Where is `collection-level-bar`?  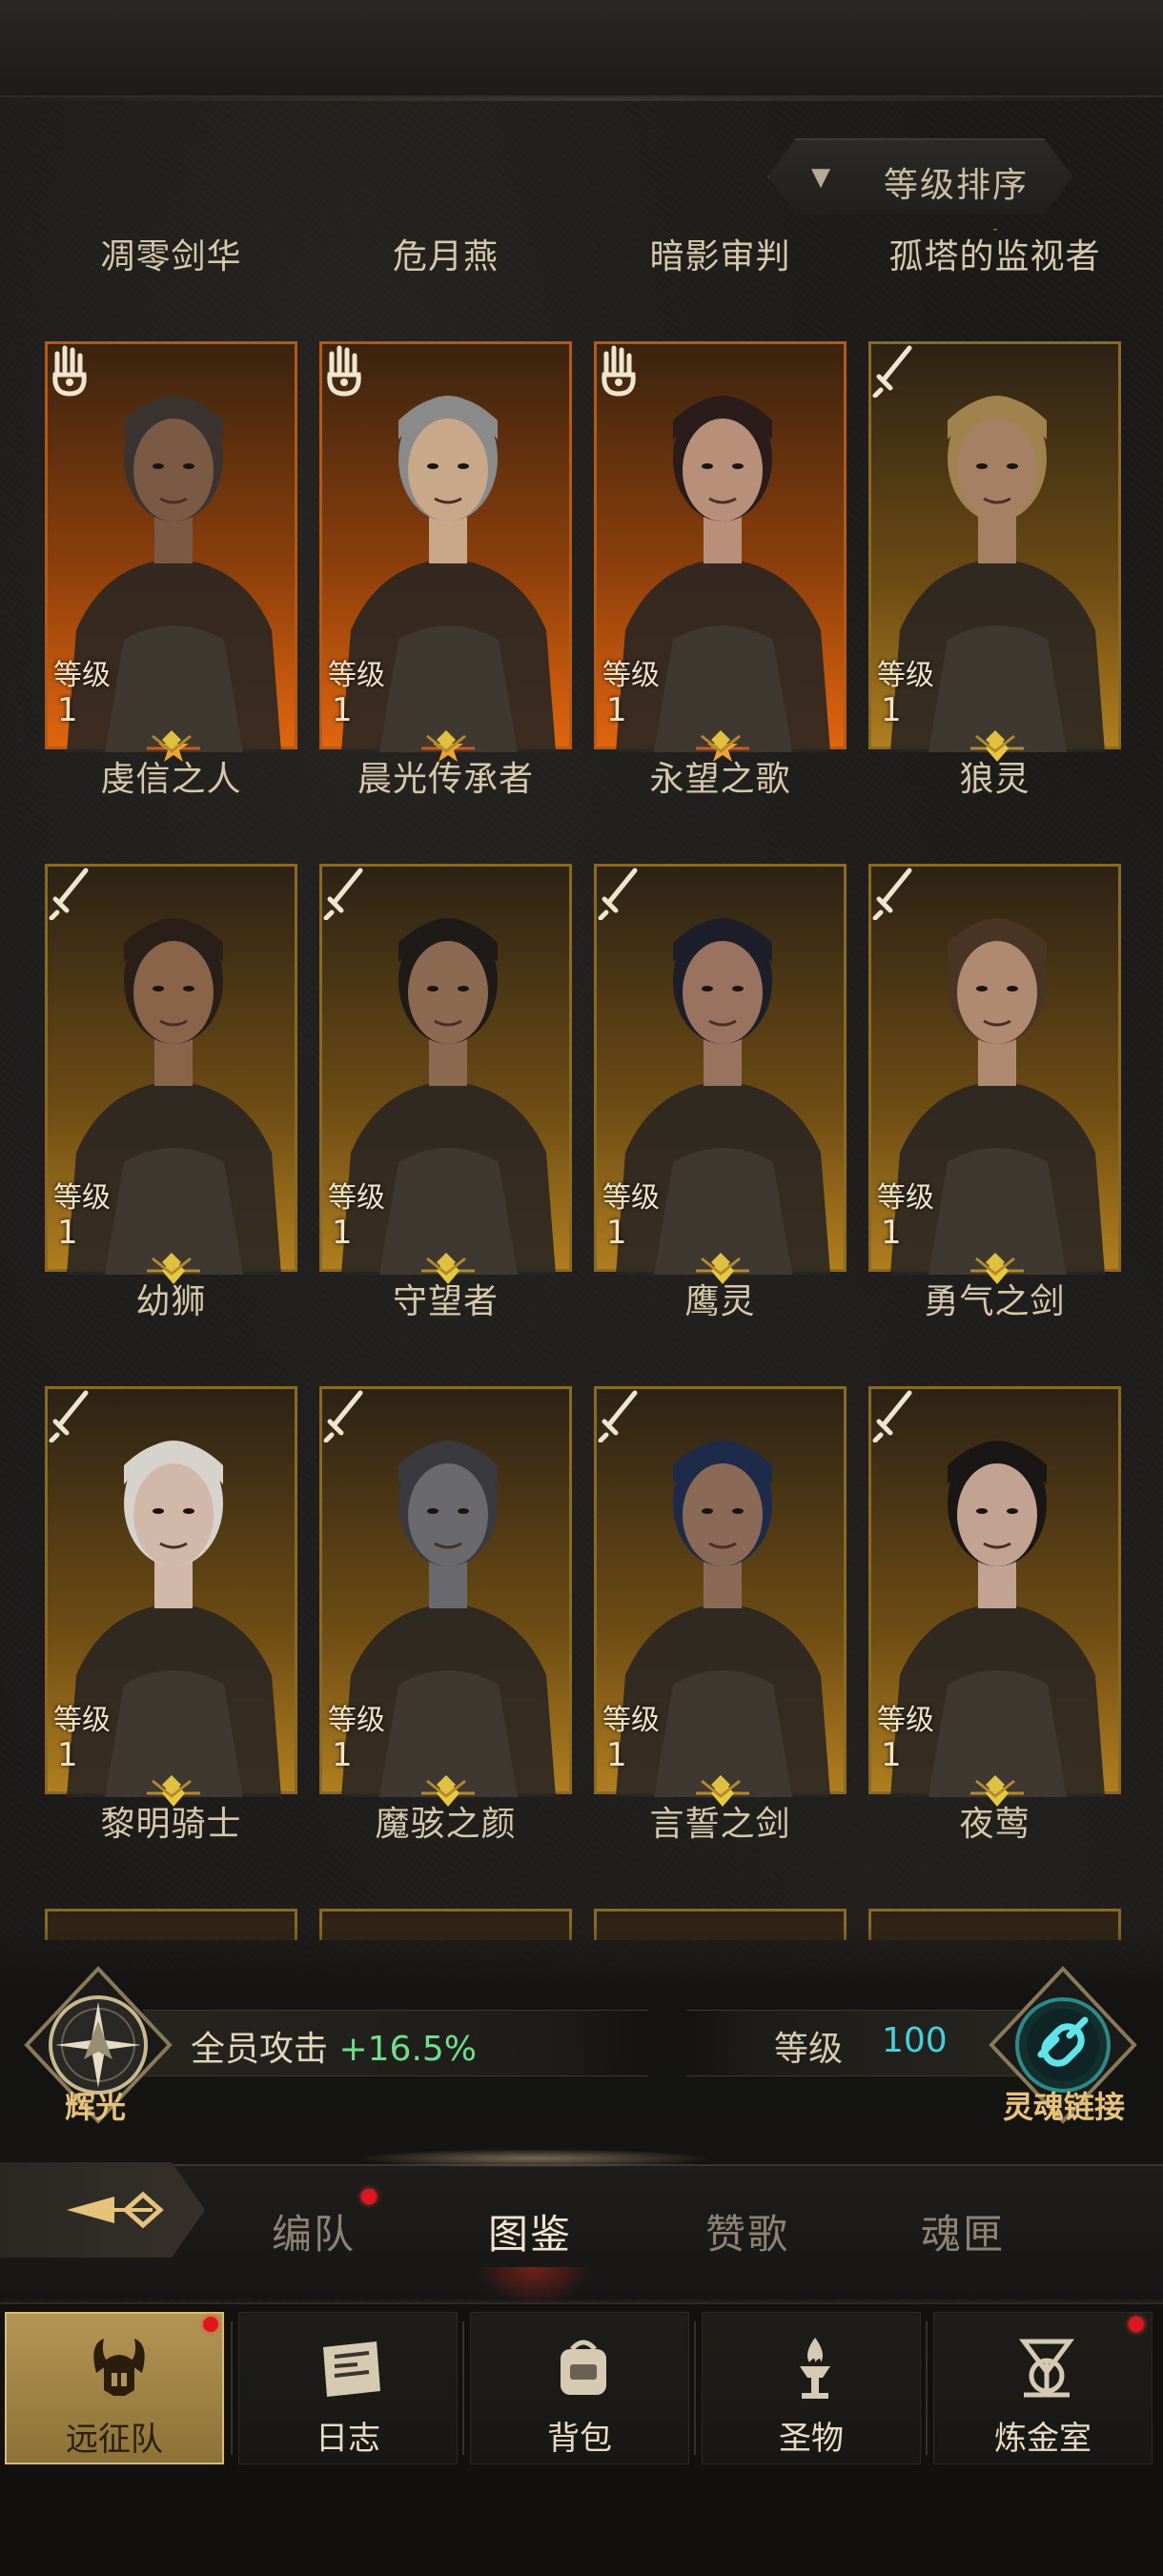 collection-level-bar is located at coordinates (853, 2043).